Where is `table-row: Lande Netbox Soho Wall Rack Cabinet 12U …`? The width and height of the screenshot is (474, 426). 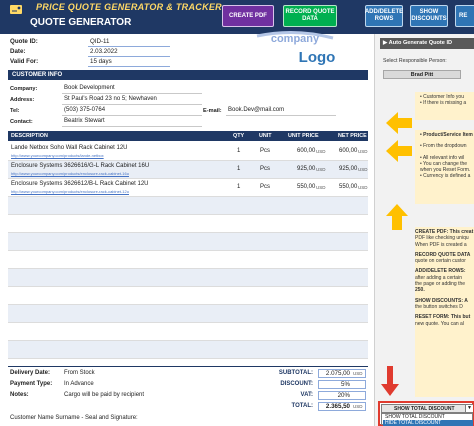 table-row: Lande Netbox Soho Wall Rack Cabinet 12U … is located at coordinates (188, 152).